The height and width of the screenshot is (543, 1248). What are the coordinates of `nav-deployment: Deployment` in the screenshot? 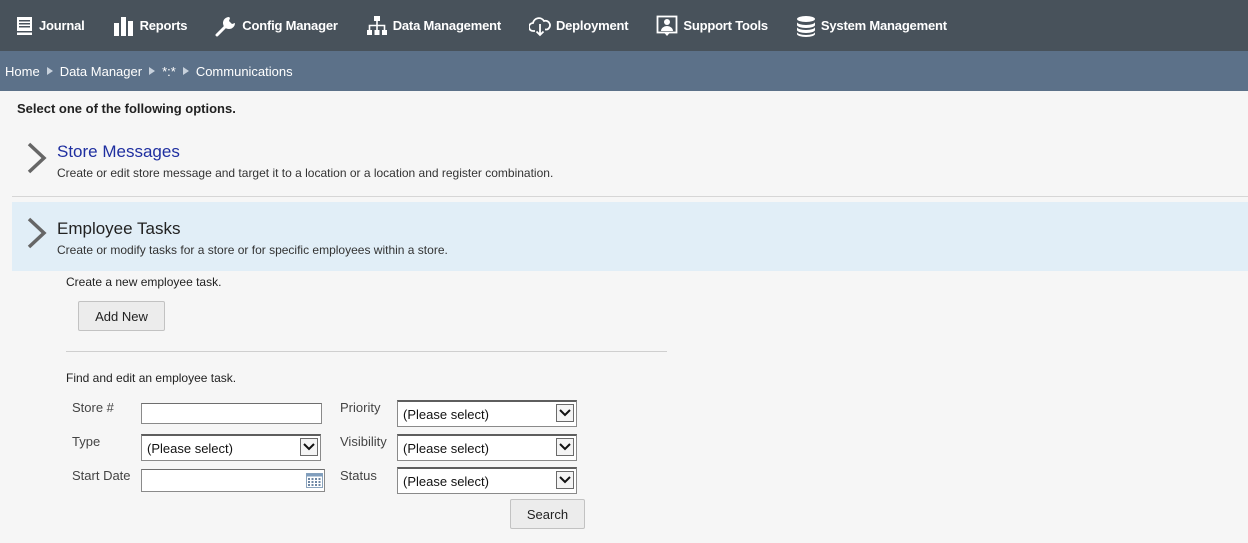 It's located at (578, 25).